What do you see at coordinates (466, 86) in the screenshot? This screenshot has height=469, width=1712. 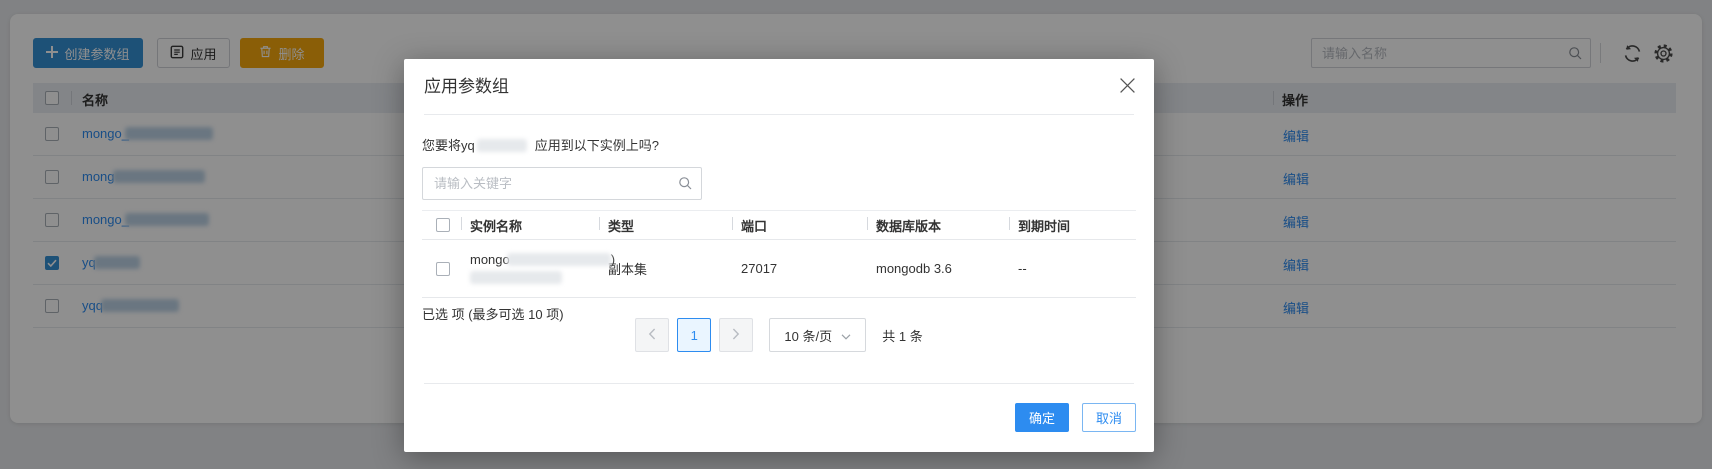 I see `dialog-title: 应用参数组` at bounding box center [466, 86].